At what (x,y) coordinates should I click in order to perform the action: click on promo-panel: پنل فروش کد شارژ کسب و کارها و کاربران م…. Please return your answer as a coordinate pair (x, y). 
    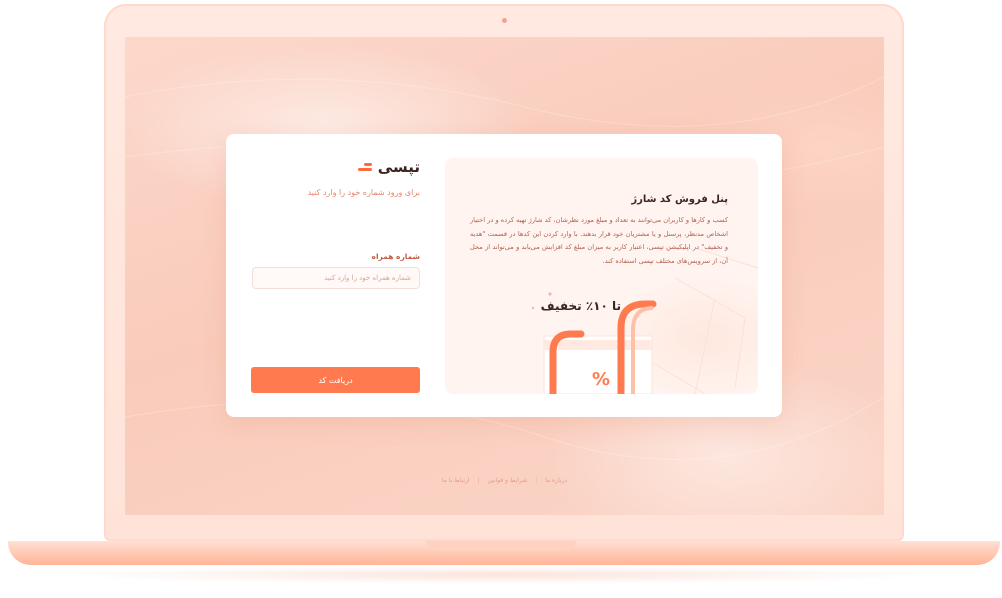
    Looking at the image, I should click on (601, 276).